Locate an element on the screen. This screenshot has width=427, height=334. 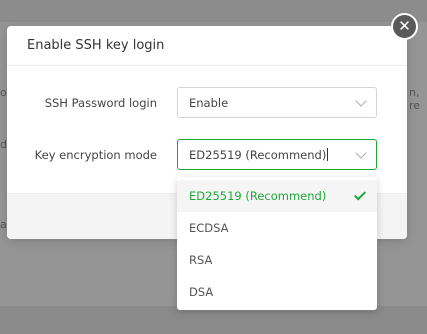
close-icon: ✕ is located at coordinates (404, 26).